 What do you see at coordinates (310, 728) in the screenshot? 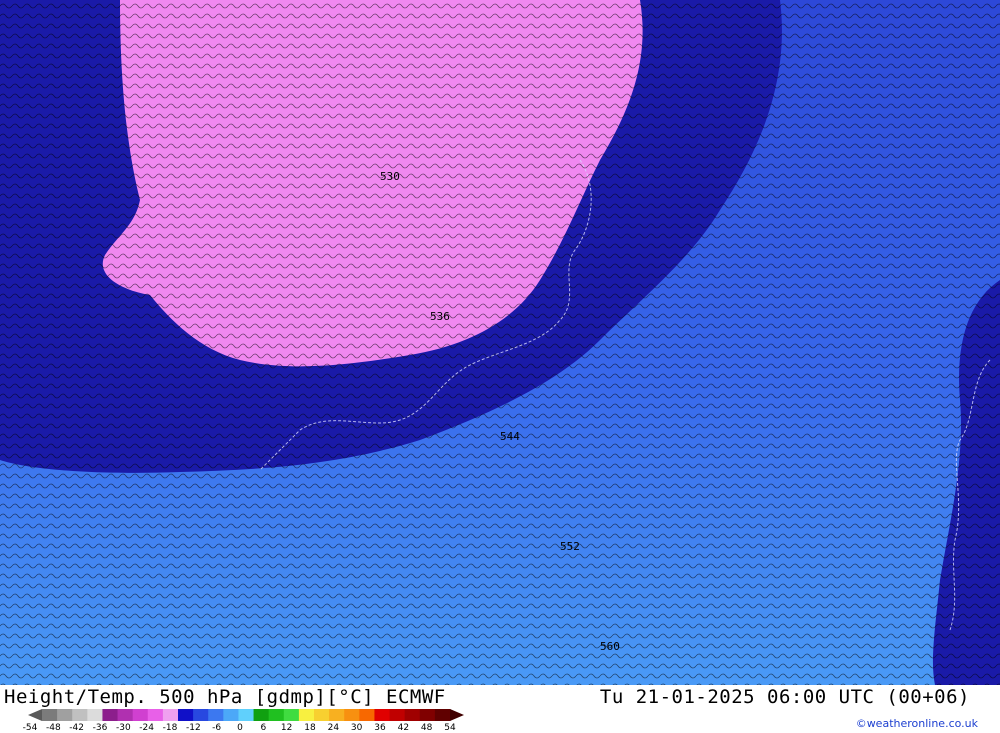
I see `scale-tick-label: 18` at bounding box center [310, 728].